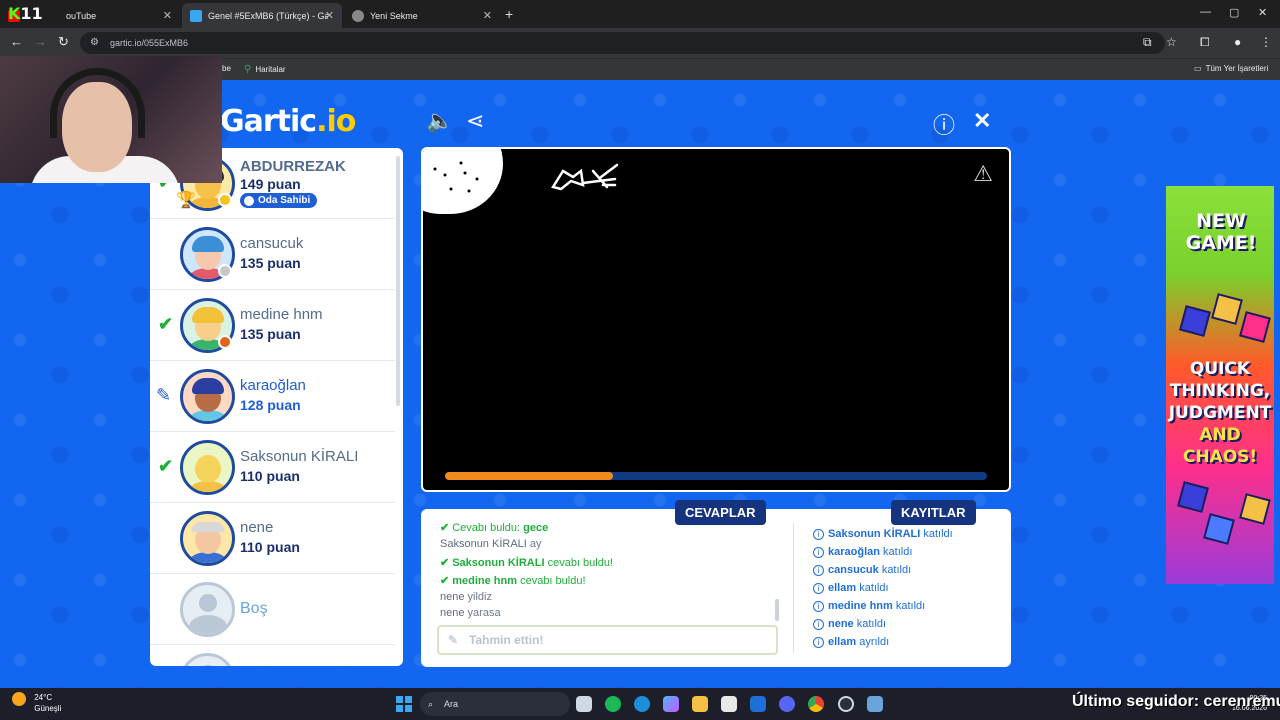 The height and width of the screenshot is (720, 1280). What do you see at coordinates (36, 703) in the screenshot?
I see `weather-widget: 24°C Güneşli` at bounding box center [36, 703].